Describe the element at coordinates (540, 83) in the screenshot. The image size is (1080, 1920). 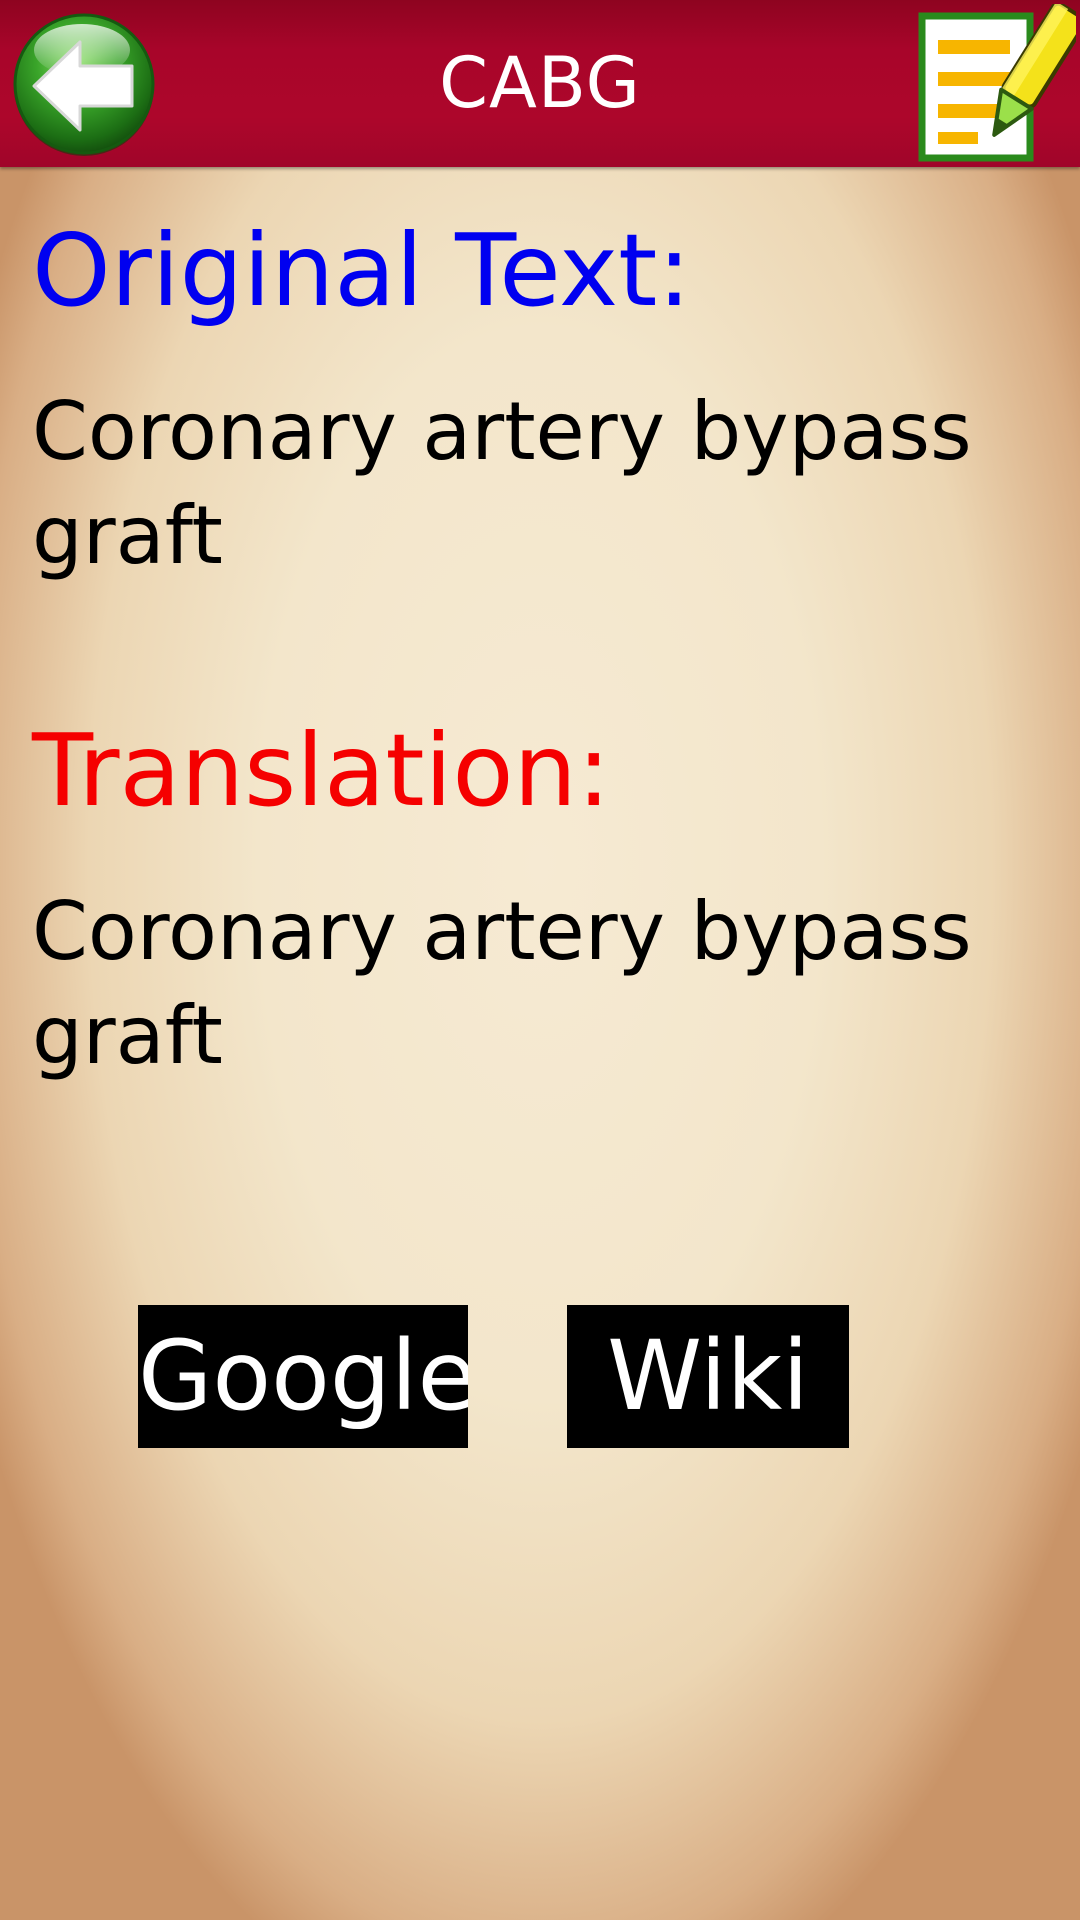
I see `app-header: CABG` at that location.